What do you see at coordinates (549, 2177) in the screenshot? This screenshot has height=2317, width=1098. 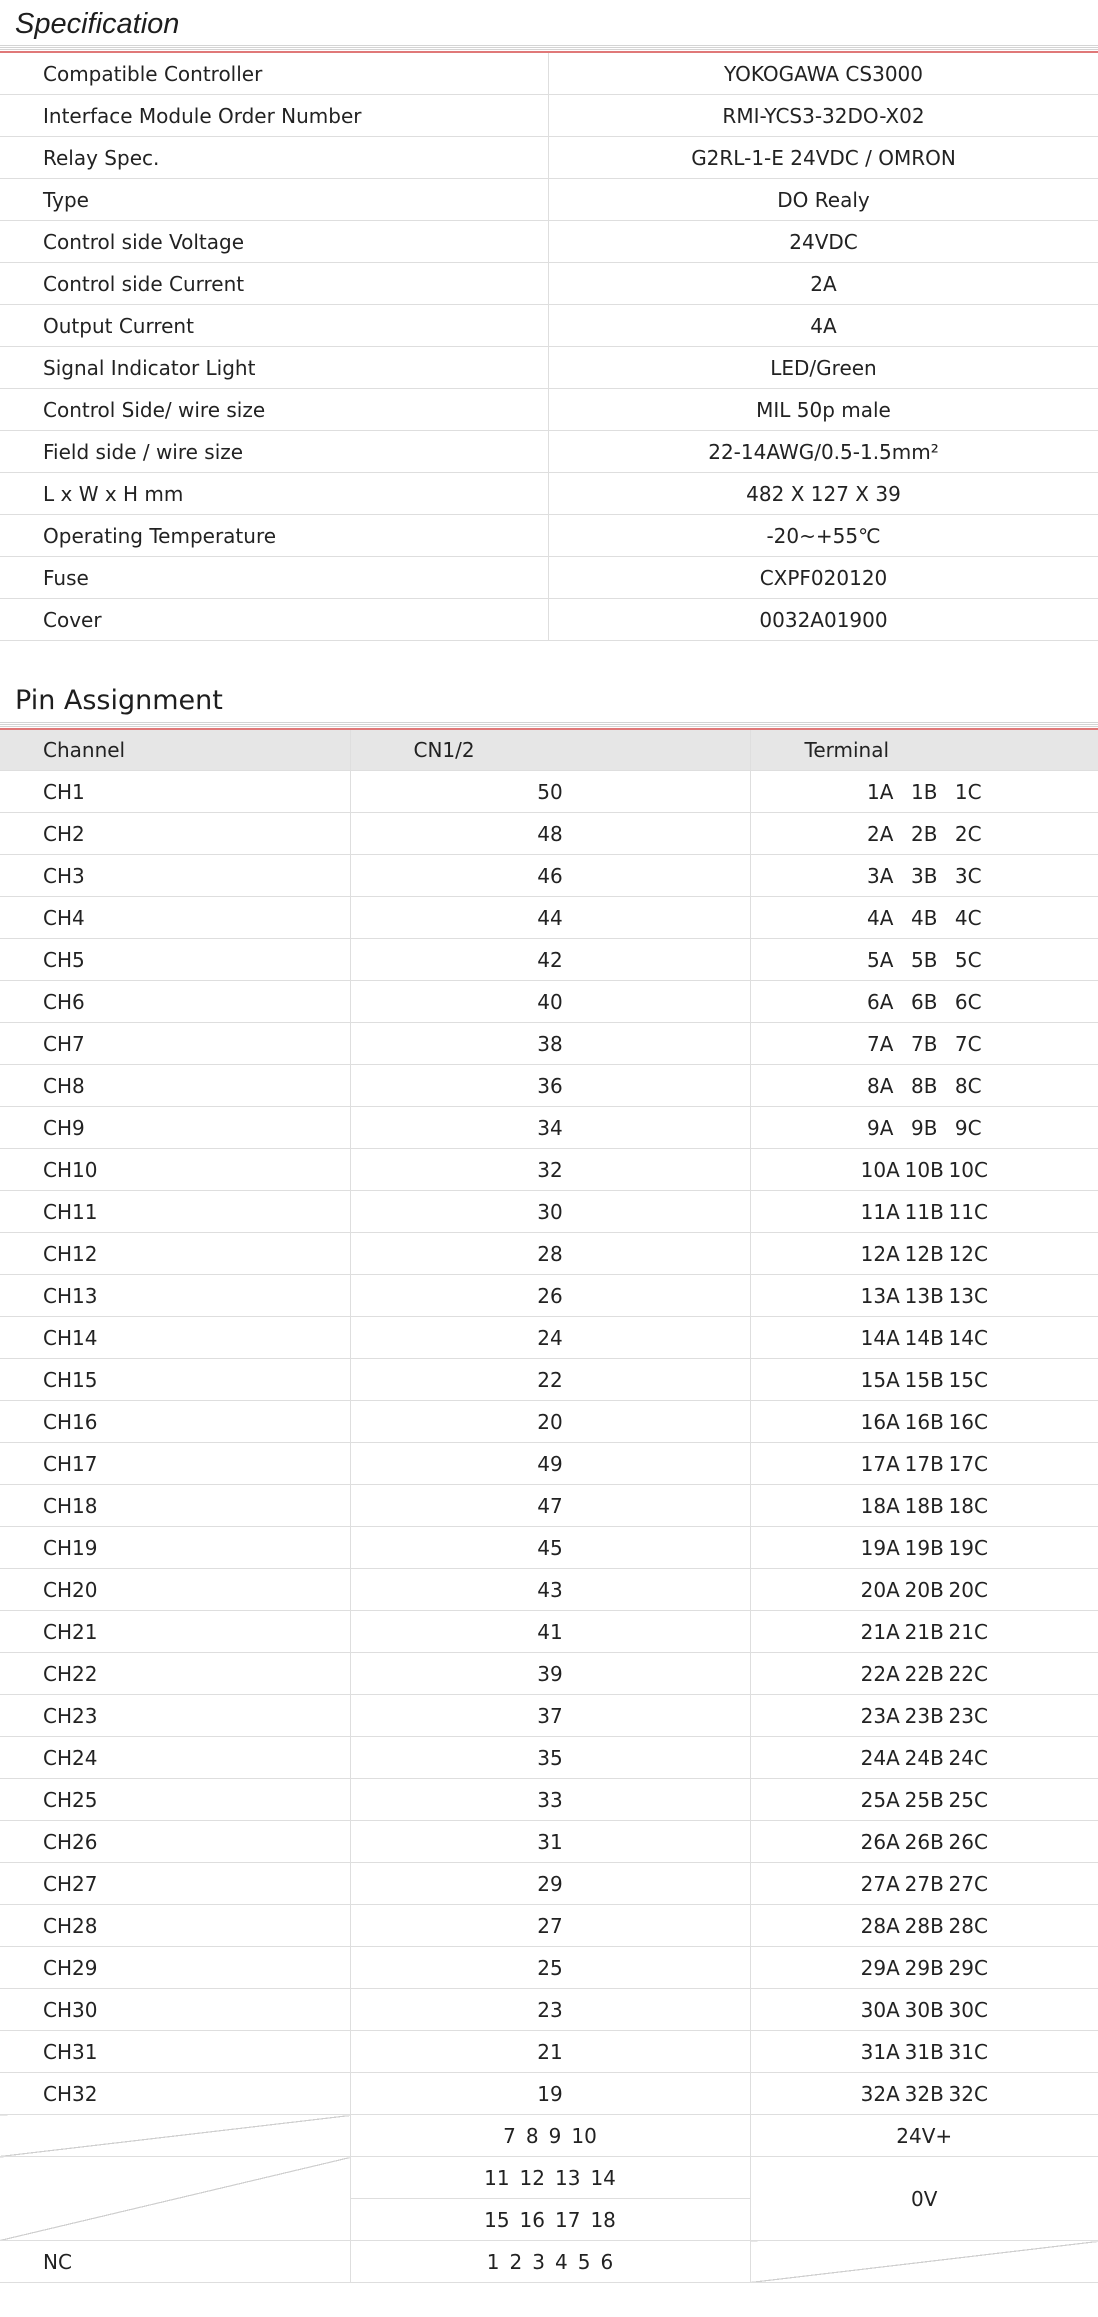 I see `v0-pins-a: 11 12 13 14` at bounding box center [549, 2177].